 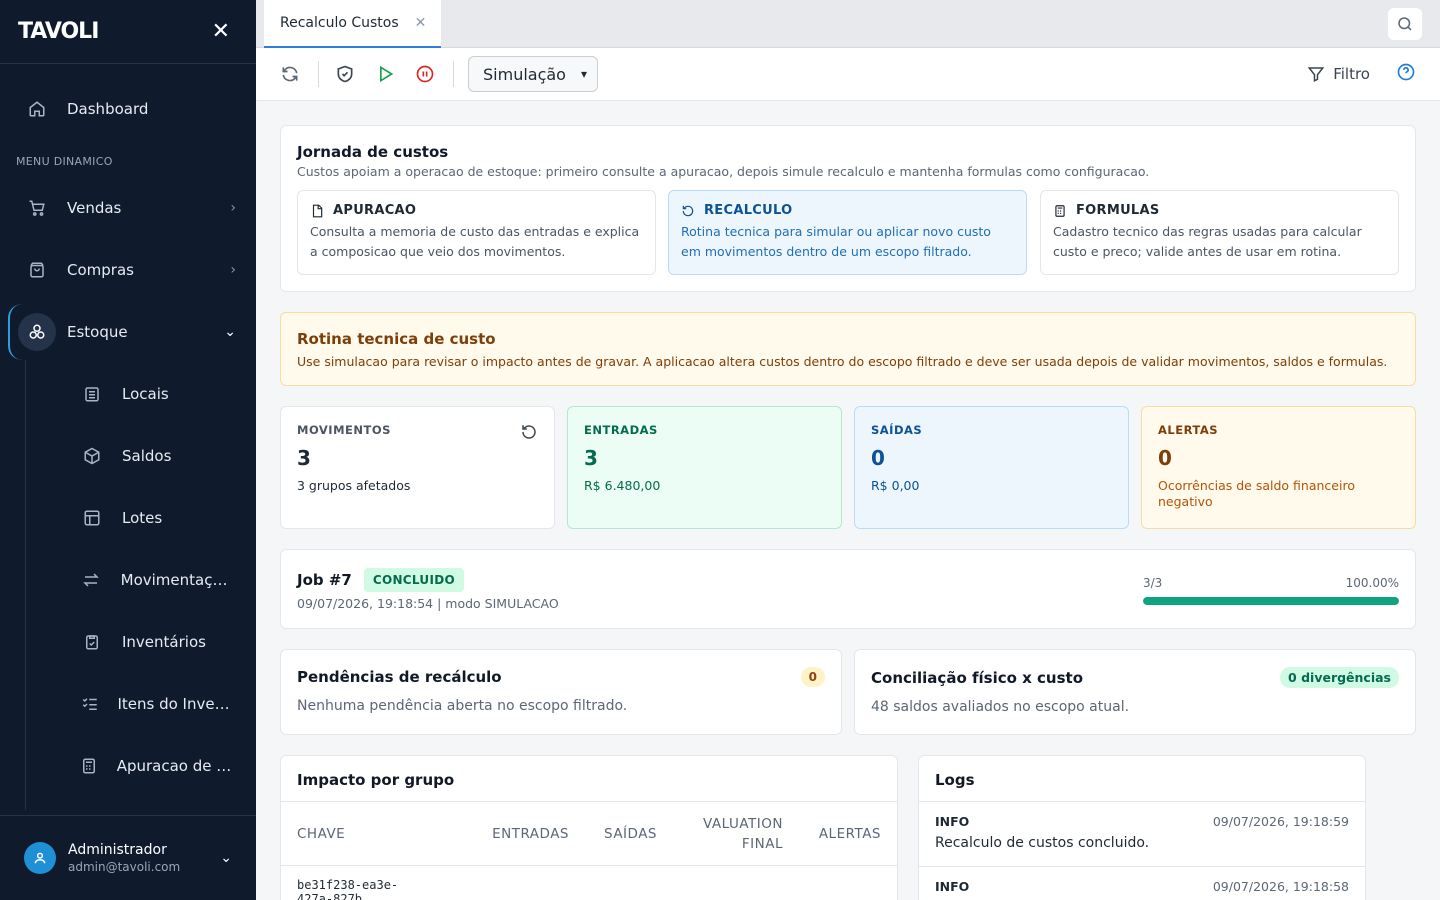 What do you see at coordinates (25, 585) in the screenshot?
I see `submenu-line` at bounding box center [25, 585].